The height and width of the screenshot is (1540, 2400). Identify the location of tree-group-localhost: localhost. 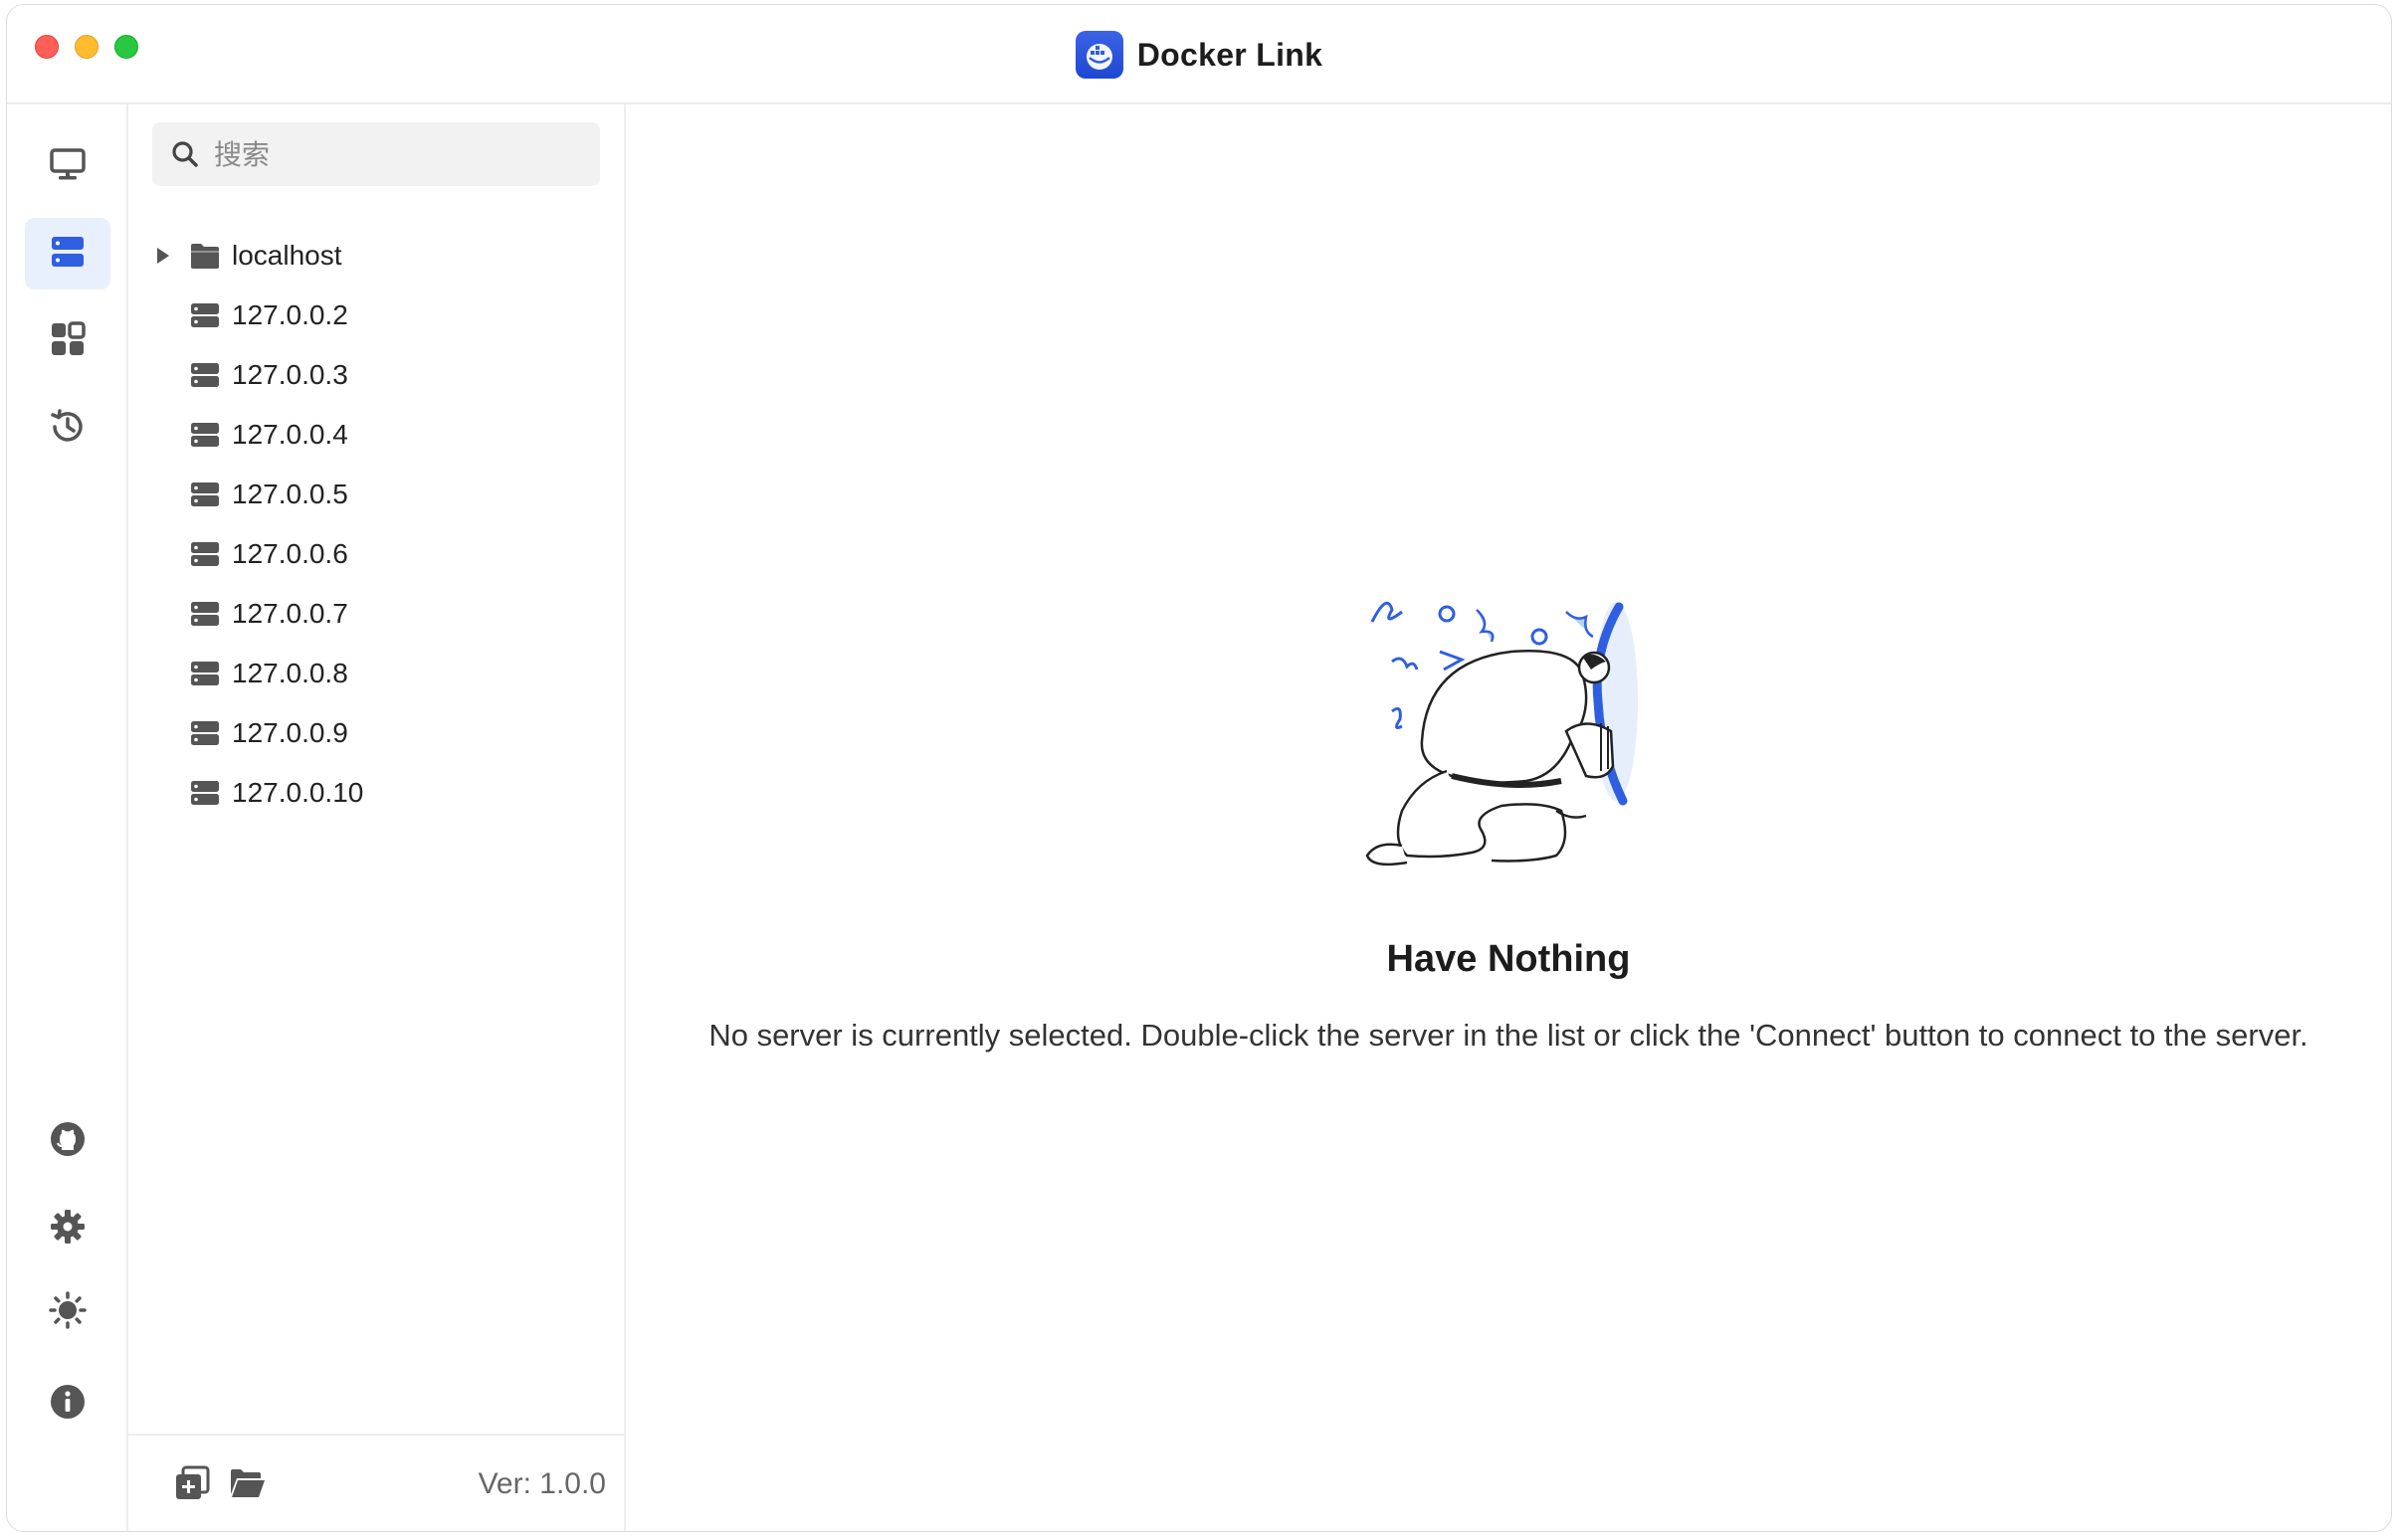
(376, 256).